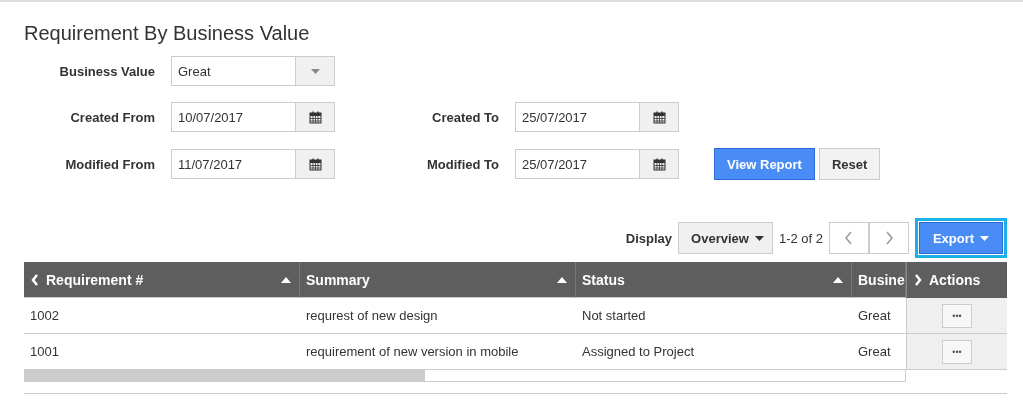  What do you see at coordinates (462, 164) in the screenshot?
I see `field-label: Modified To` at bounding box center [462, 164].